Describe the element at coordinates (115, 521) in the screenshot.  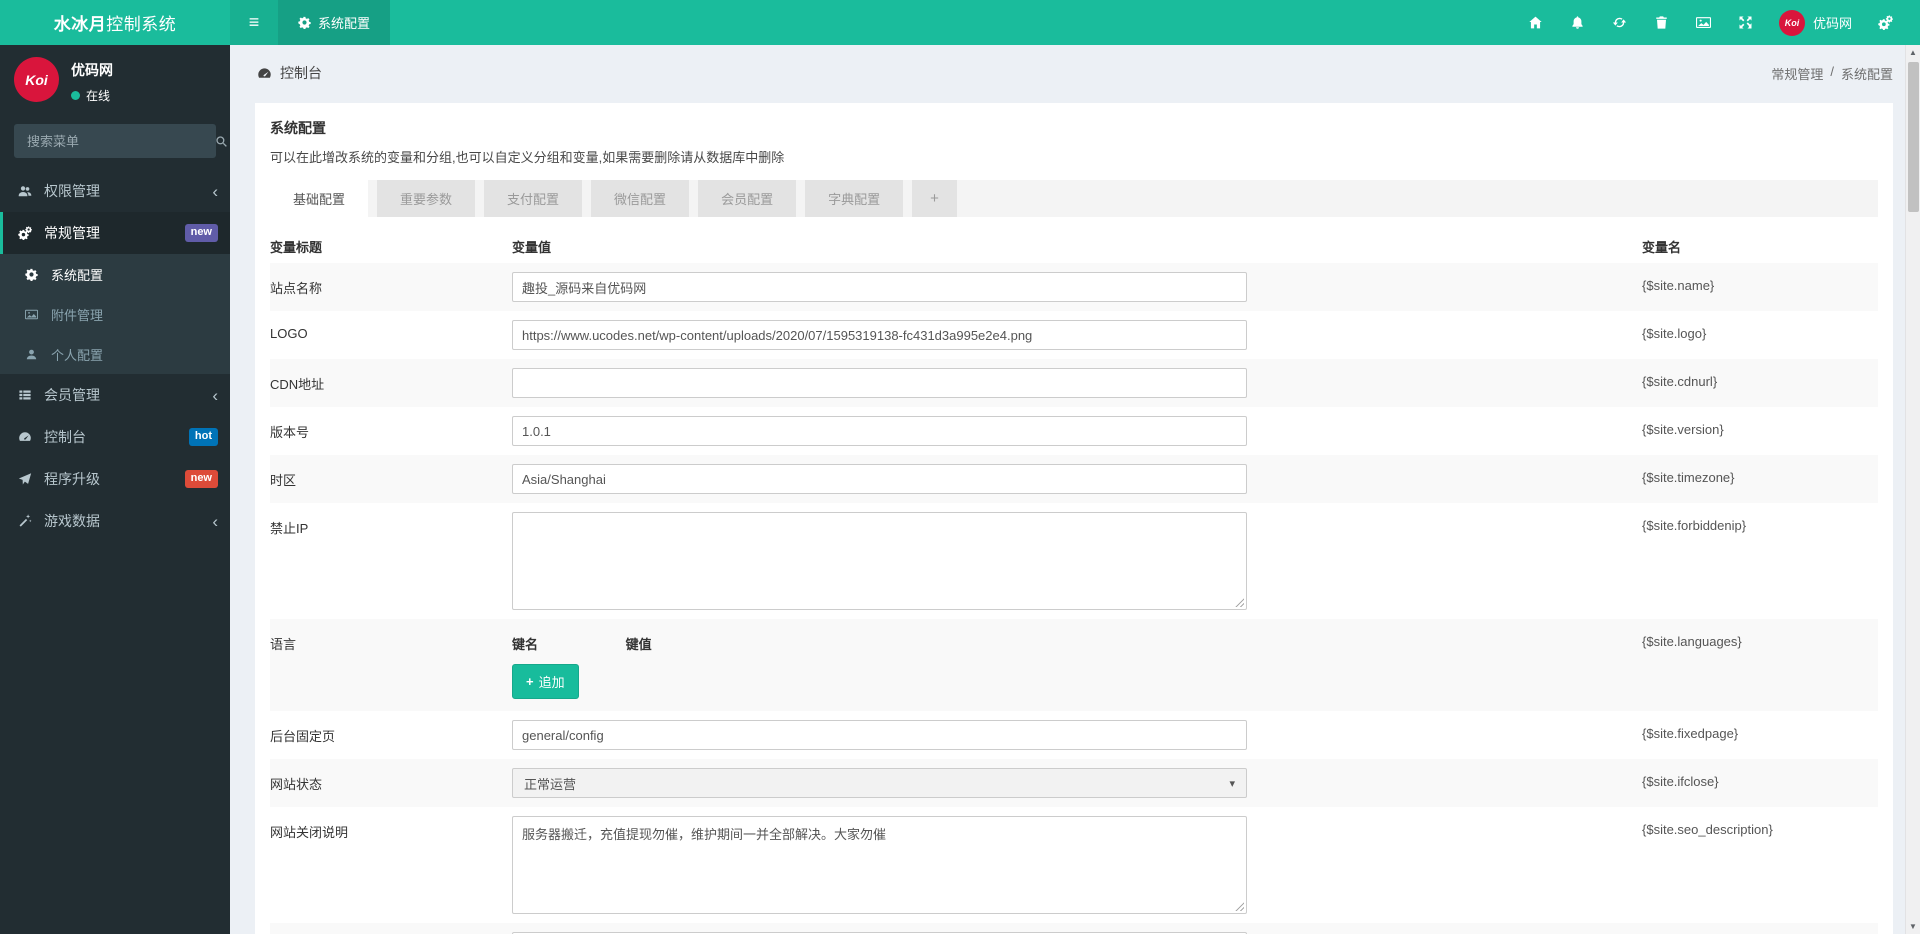
I see `sidebar-item-game-data: 游戏数据 ‹` at that location.